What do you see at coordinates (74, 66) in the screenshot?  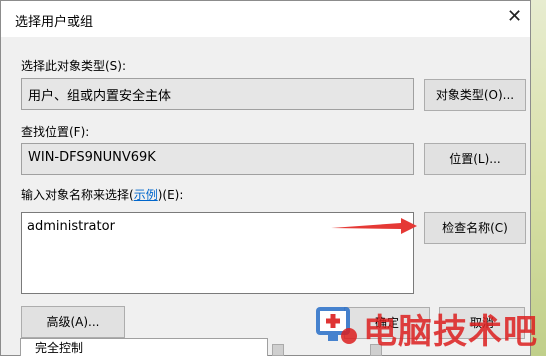 I see `object-type-label: 选择此对象类型(S):` at bounding box center [74, 66].